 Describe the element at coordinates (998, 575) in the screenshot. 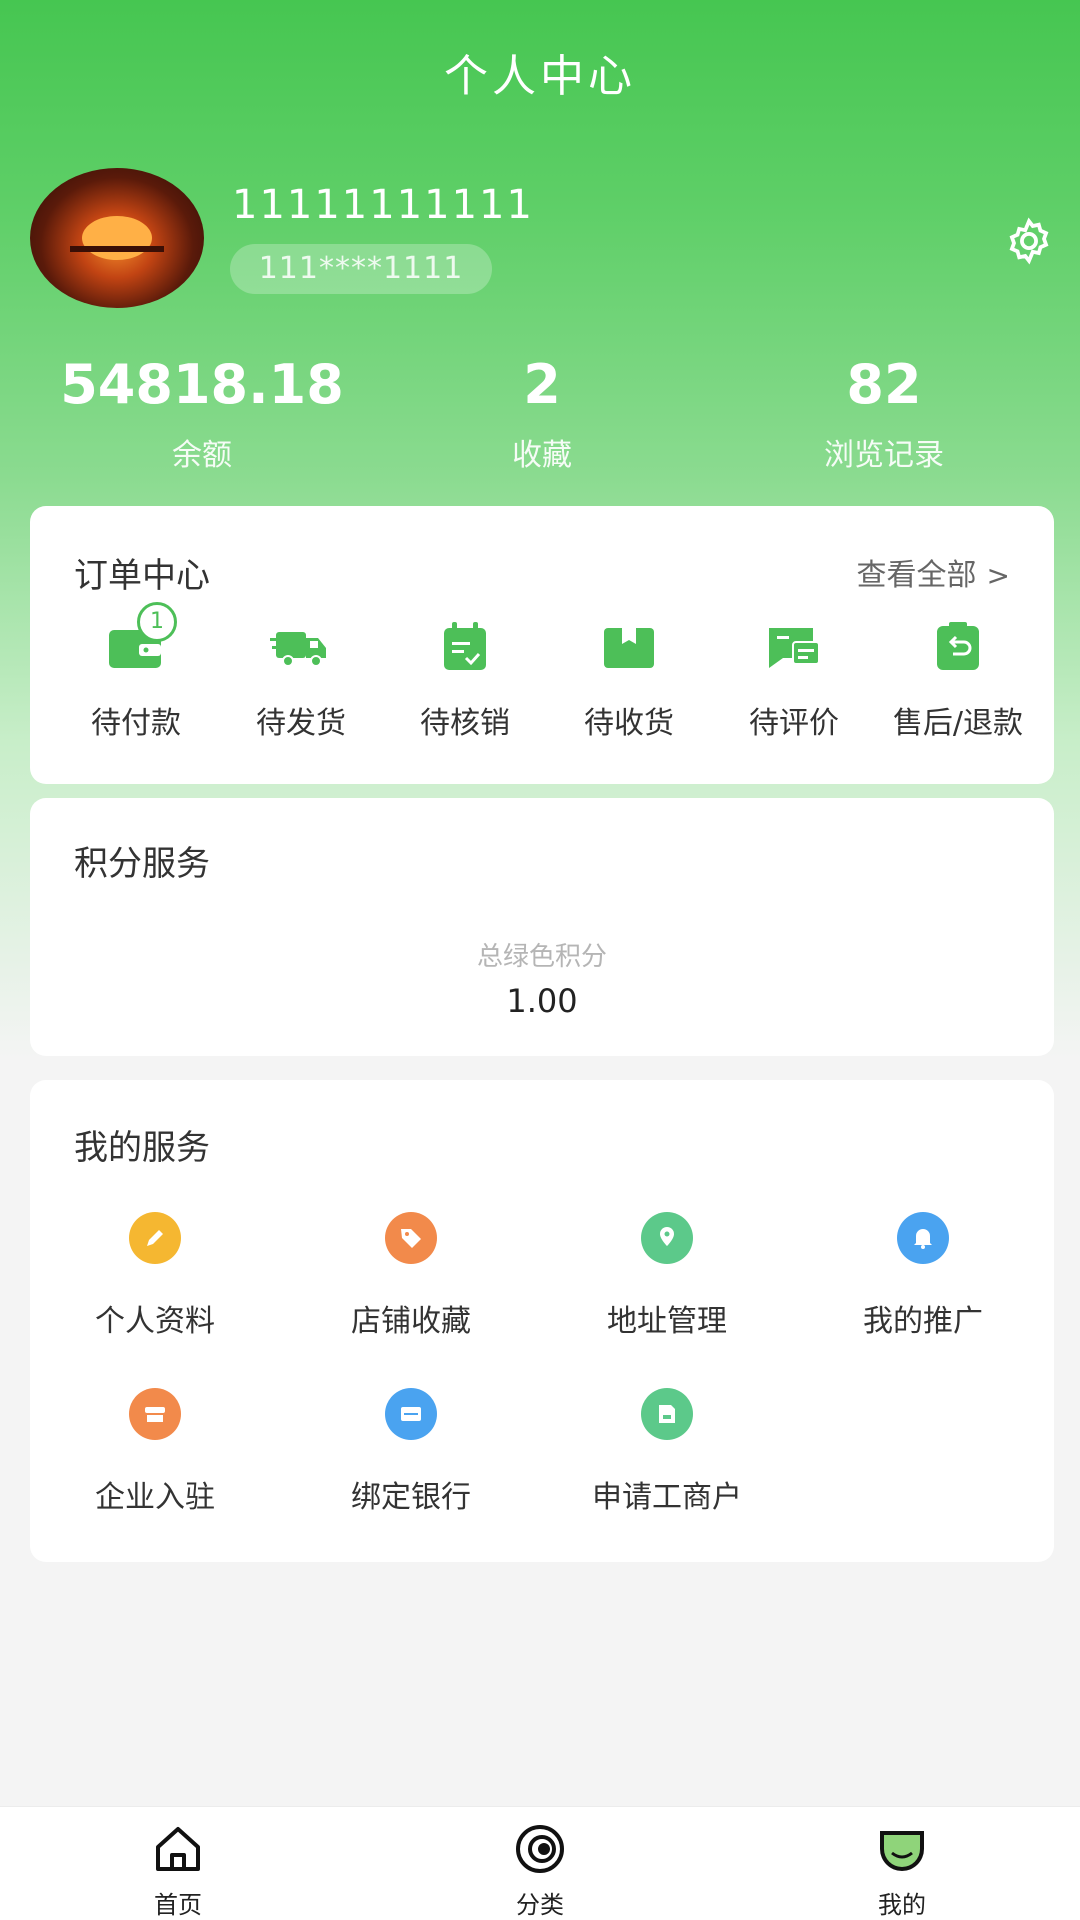

I see `chevron-right-icon: >` at that location.